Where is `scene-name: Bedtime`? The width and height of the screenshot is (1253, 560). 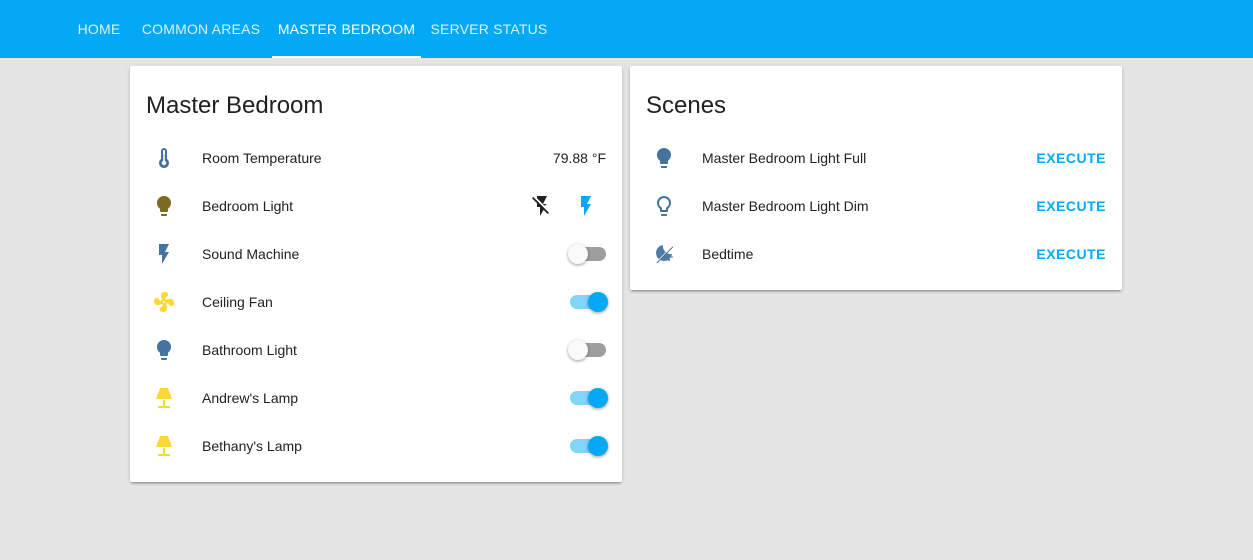 scene-name: Bedtime is located at coordinates (728, 254).